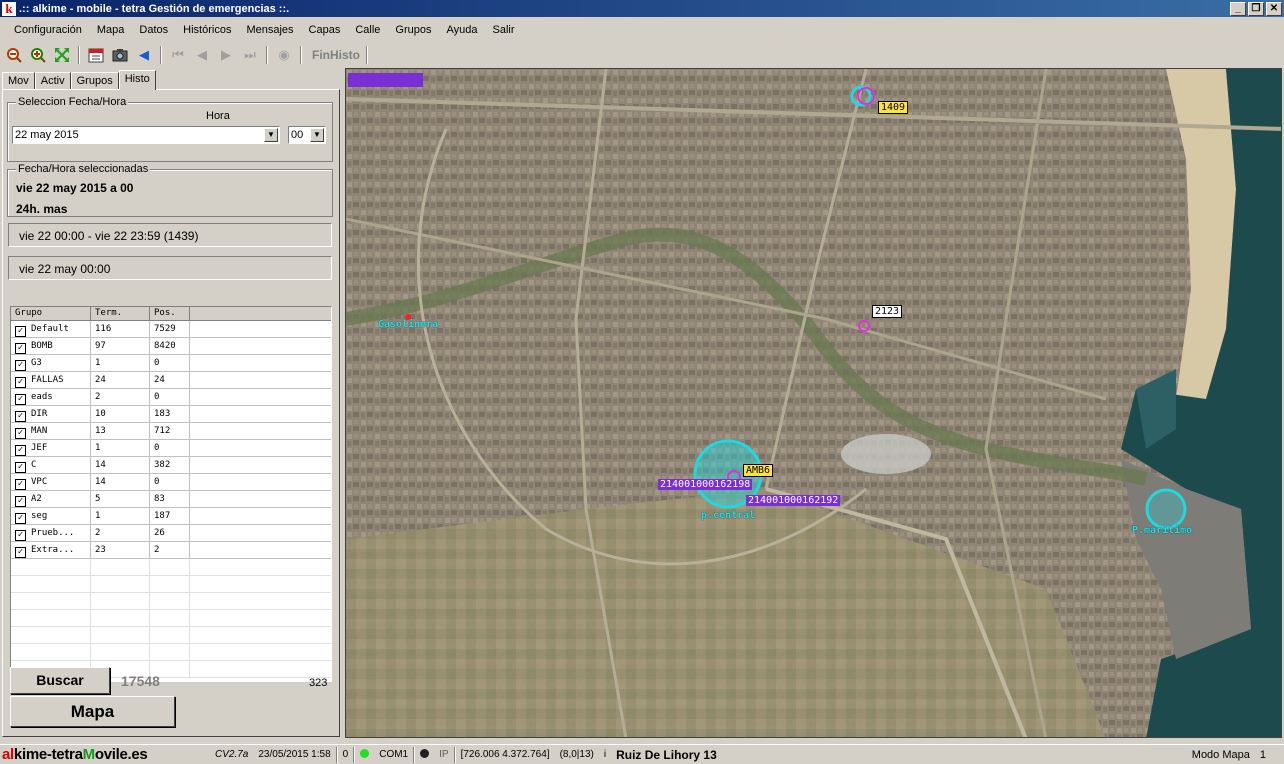  I want to click on next-frame-icon: ▶, so click(226, 55).